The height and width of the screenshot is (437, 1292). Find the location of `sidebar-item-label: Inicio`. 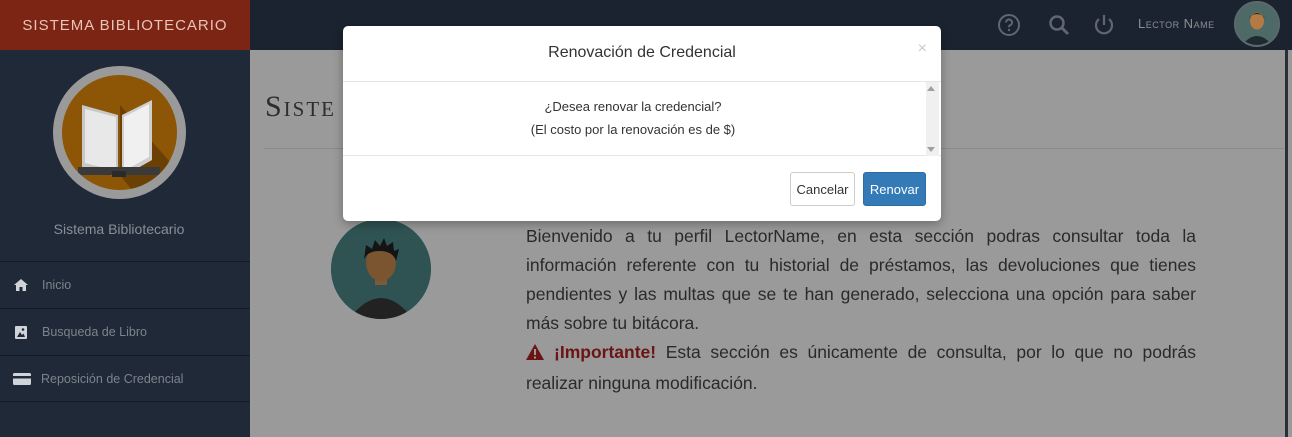

sidebar-item-label: Inicio is located at coordinates (57, 285).